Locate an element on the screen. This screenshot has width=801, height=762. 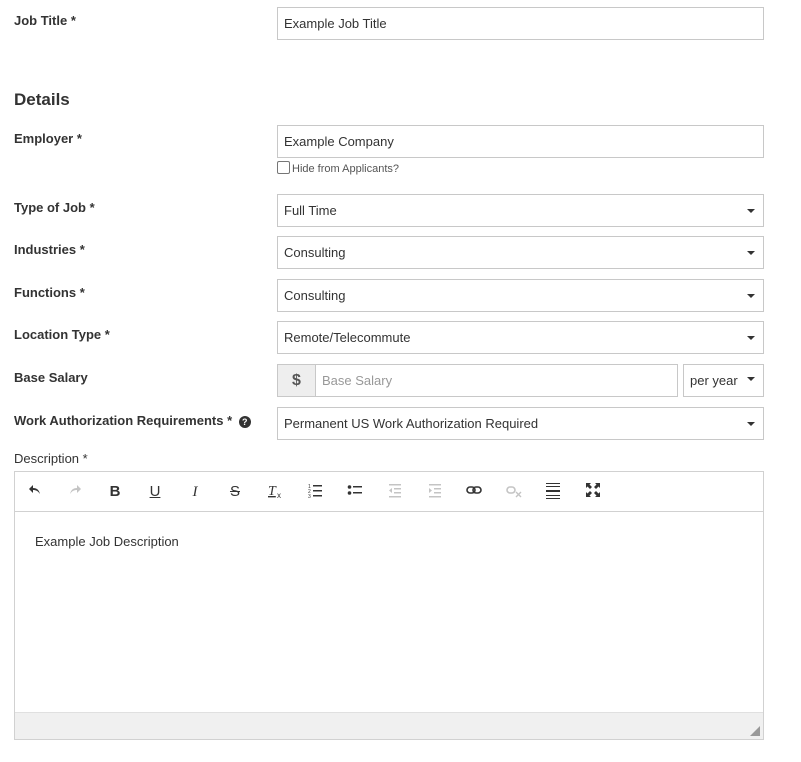
italic-icon: I is located at coordinates (195, 492).